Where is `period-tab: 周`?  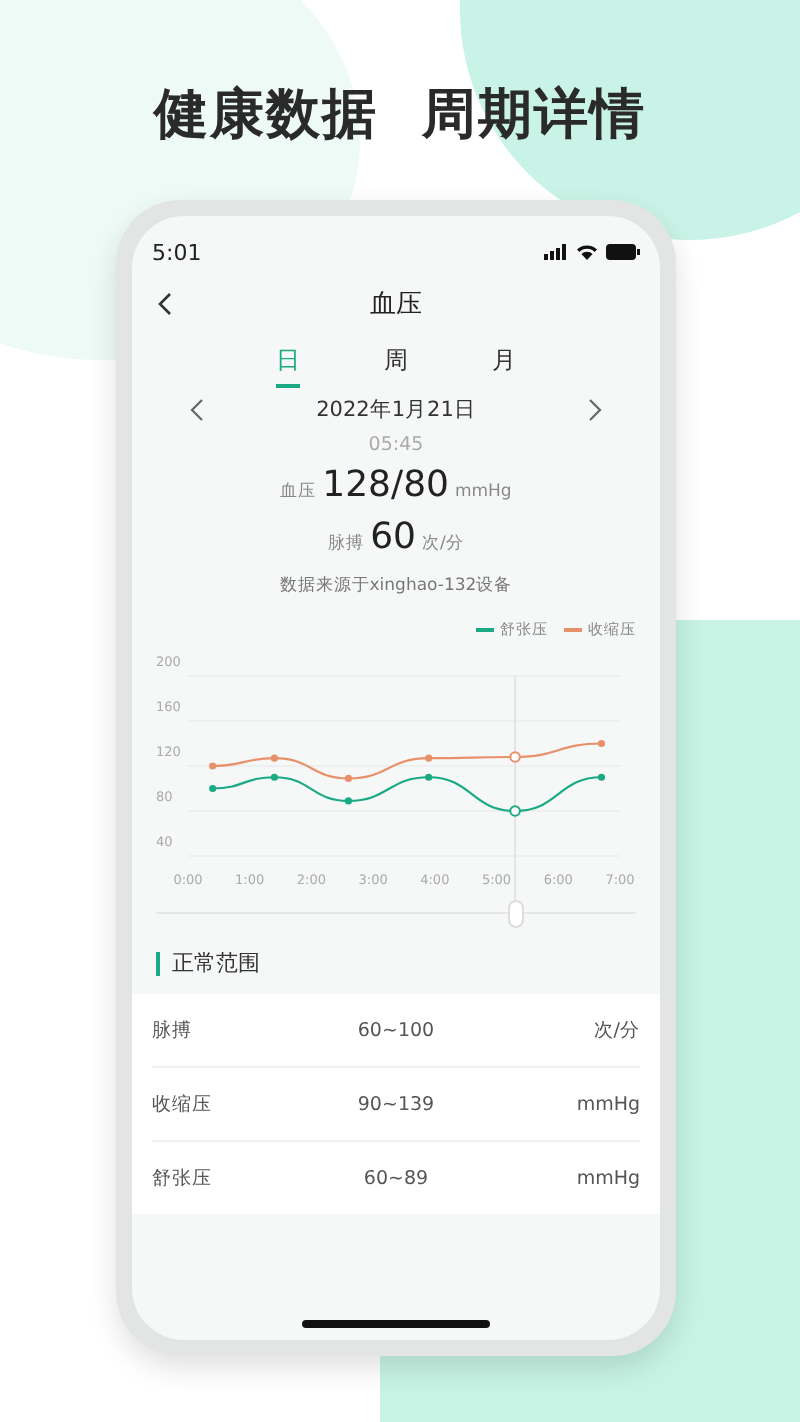
period-tab: 周 is located at coordinates (396, 366).